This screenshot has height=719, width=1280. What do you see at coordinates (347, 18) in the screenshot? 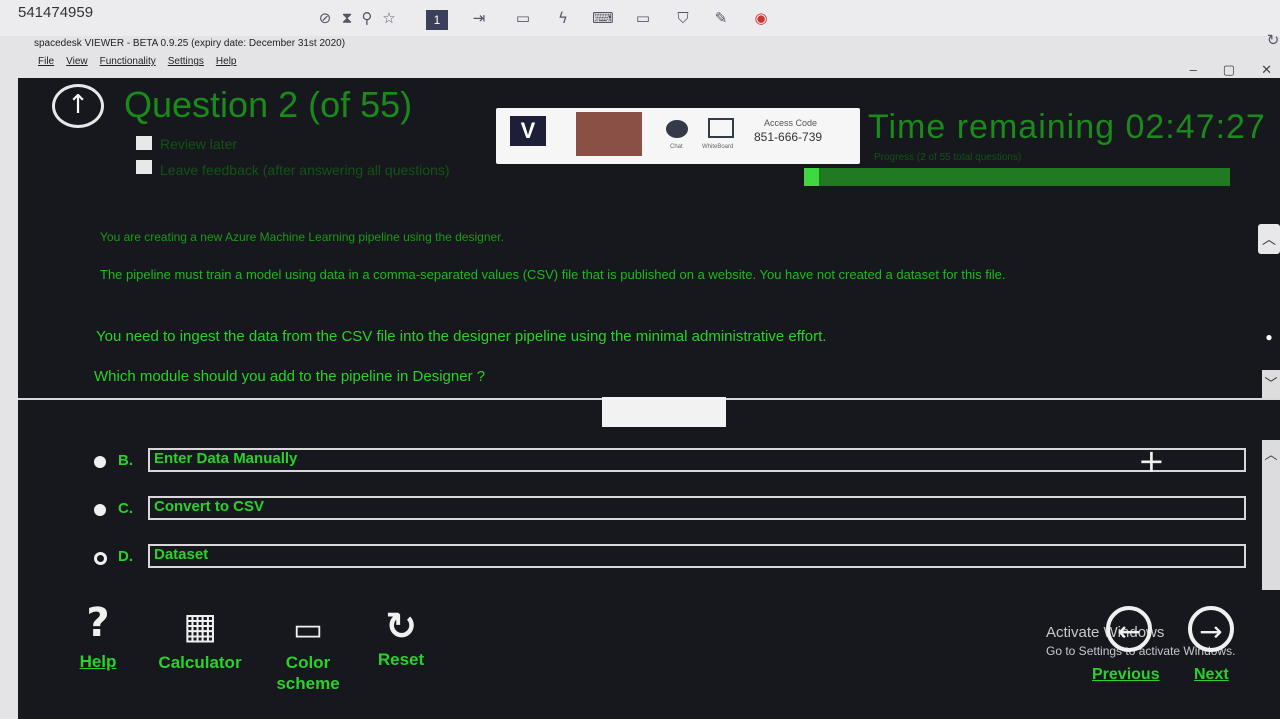
I see `hourglass-icon: ⧗` at bounding box center [347, 18].